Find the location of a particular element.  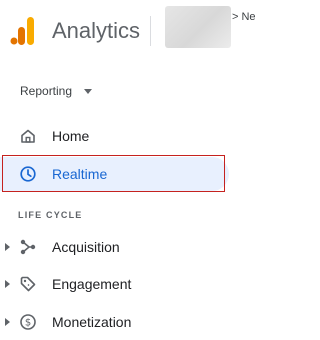

caret-down-icon is located at coordinates (88, 91).